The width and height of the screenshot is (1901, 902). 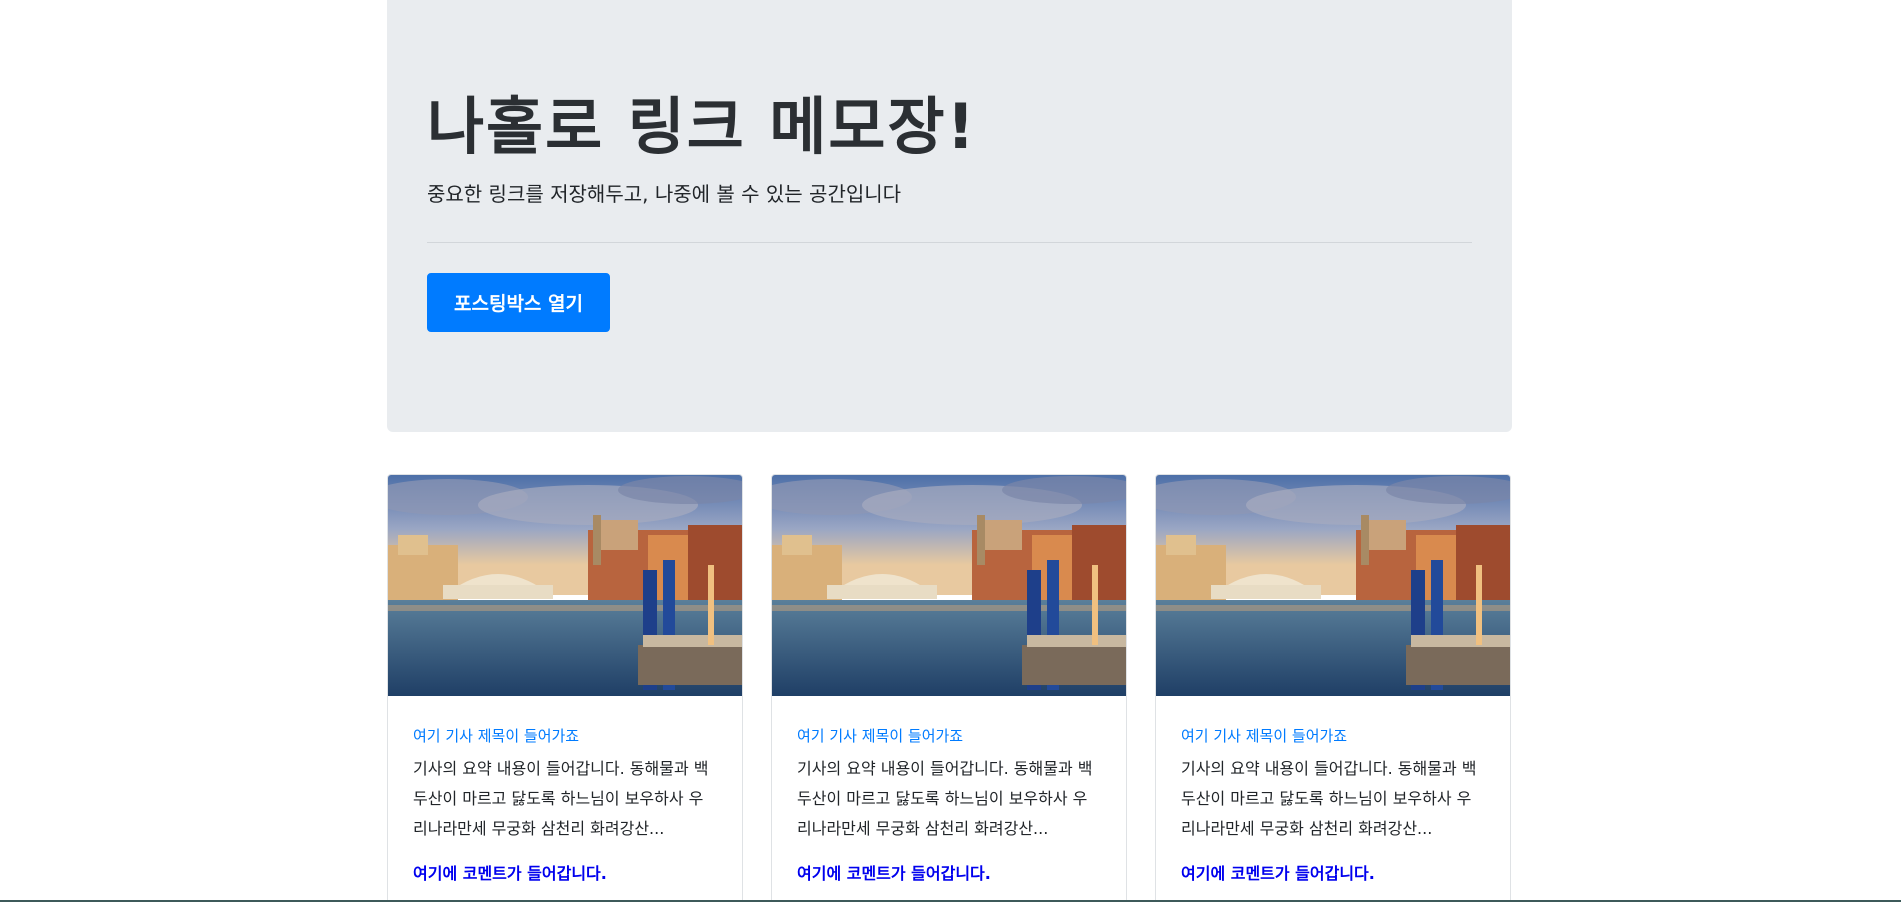 What do you see at coordinates (949, 242) in the screenshot?
I see `divider` at bounding box center [949, 242].